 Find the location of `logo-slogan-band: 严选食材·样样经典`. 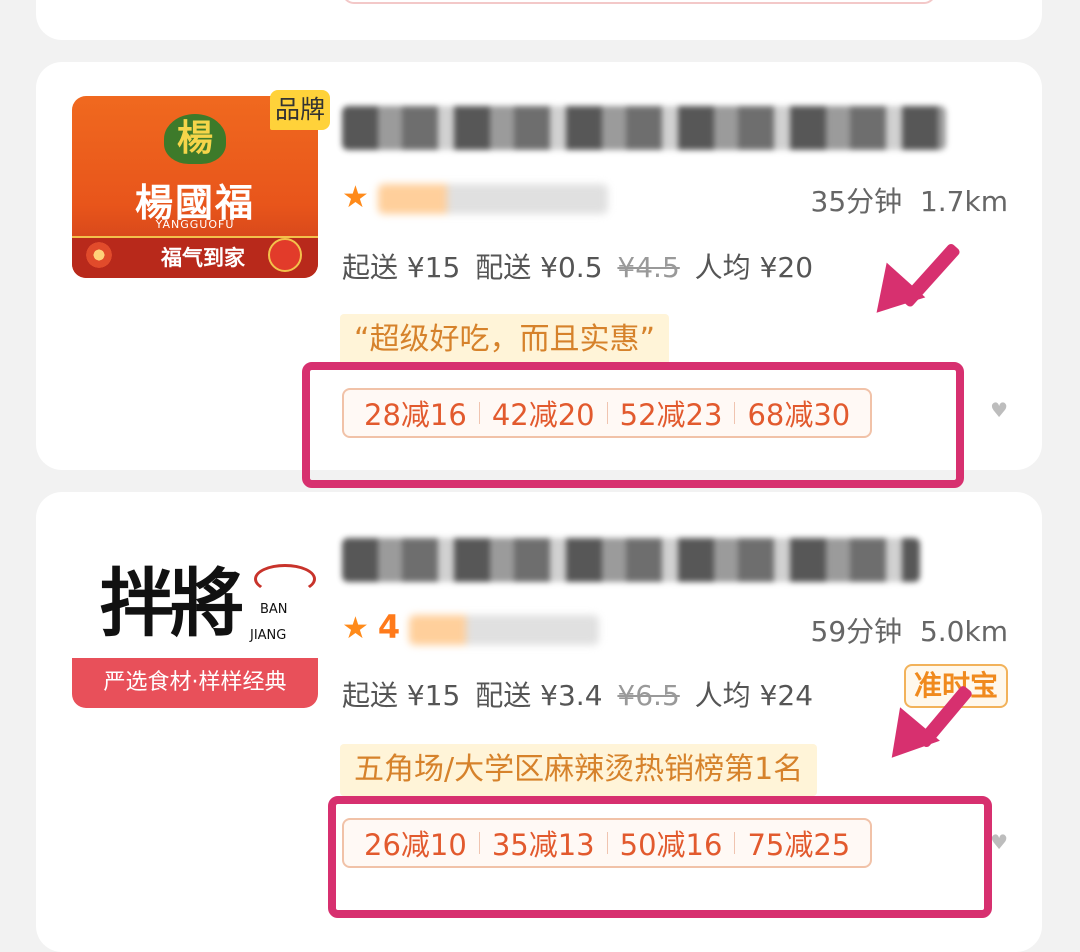

logo-slogan-band: 严选食材·样样经典 is located at coordinates (195, 683).